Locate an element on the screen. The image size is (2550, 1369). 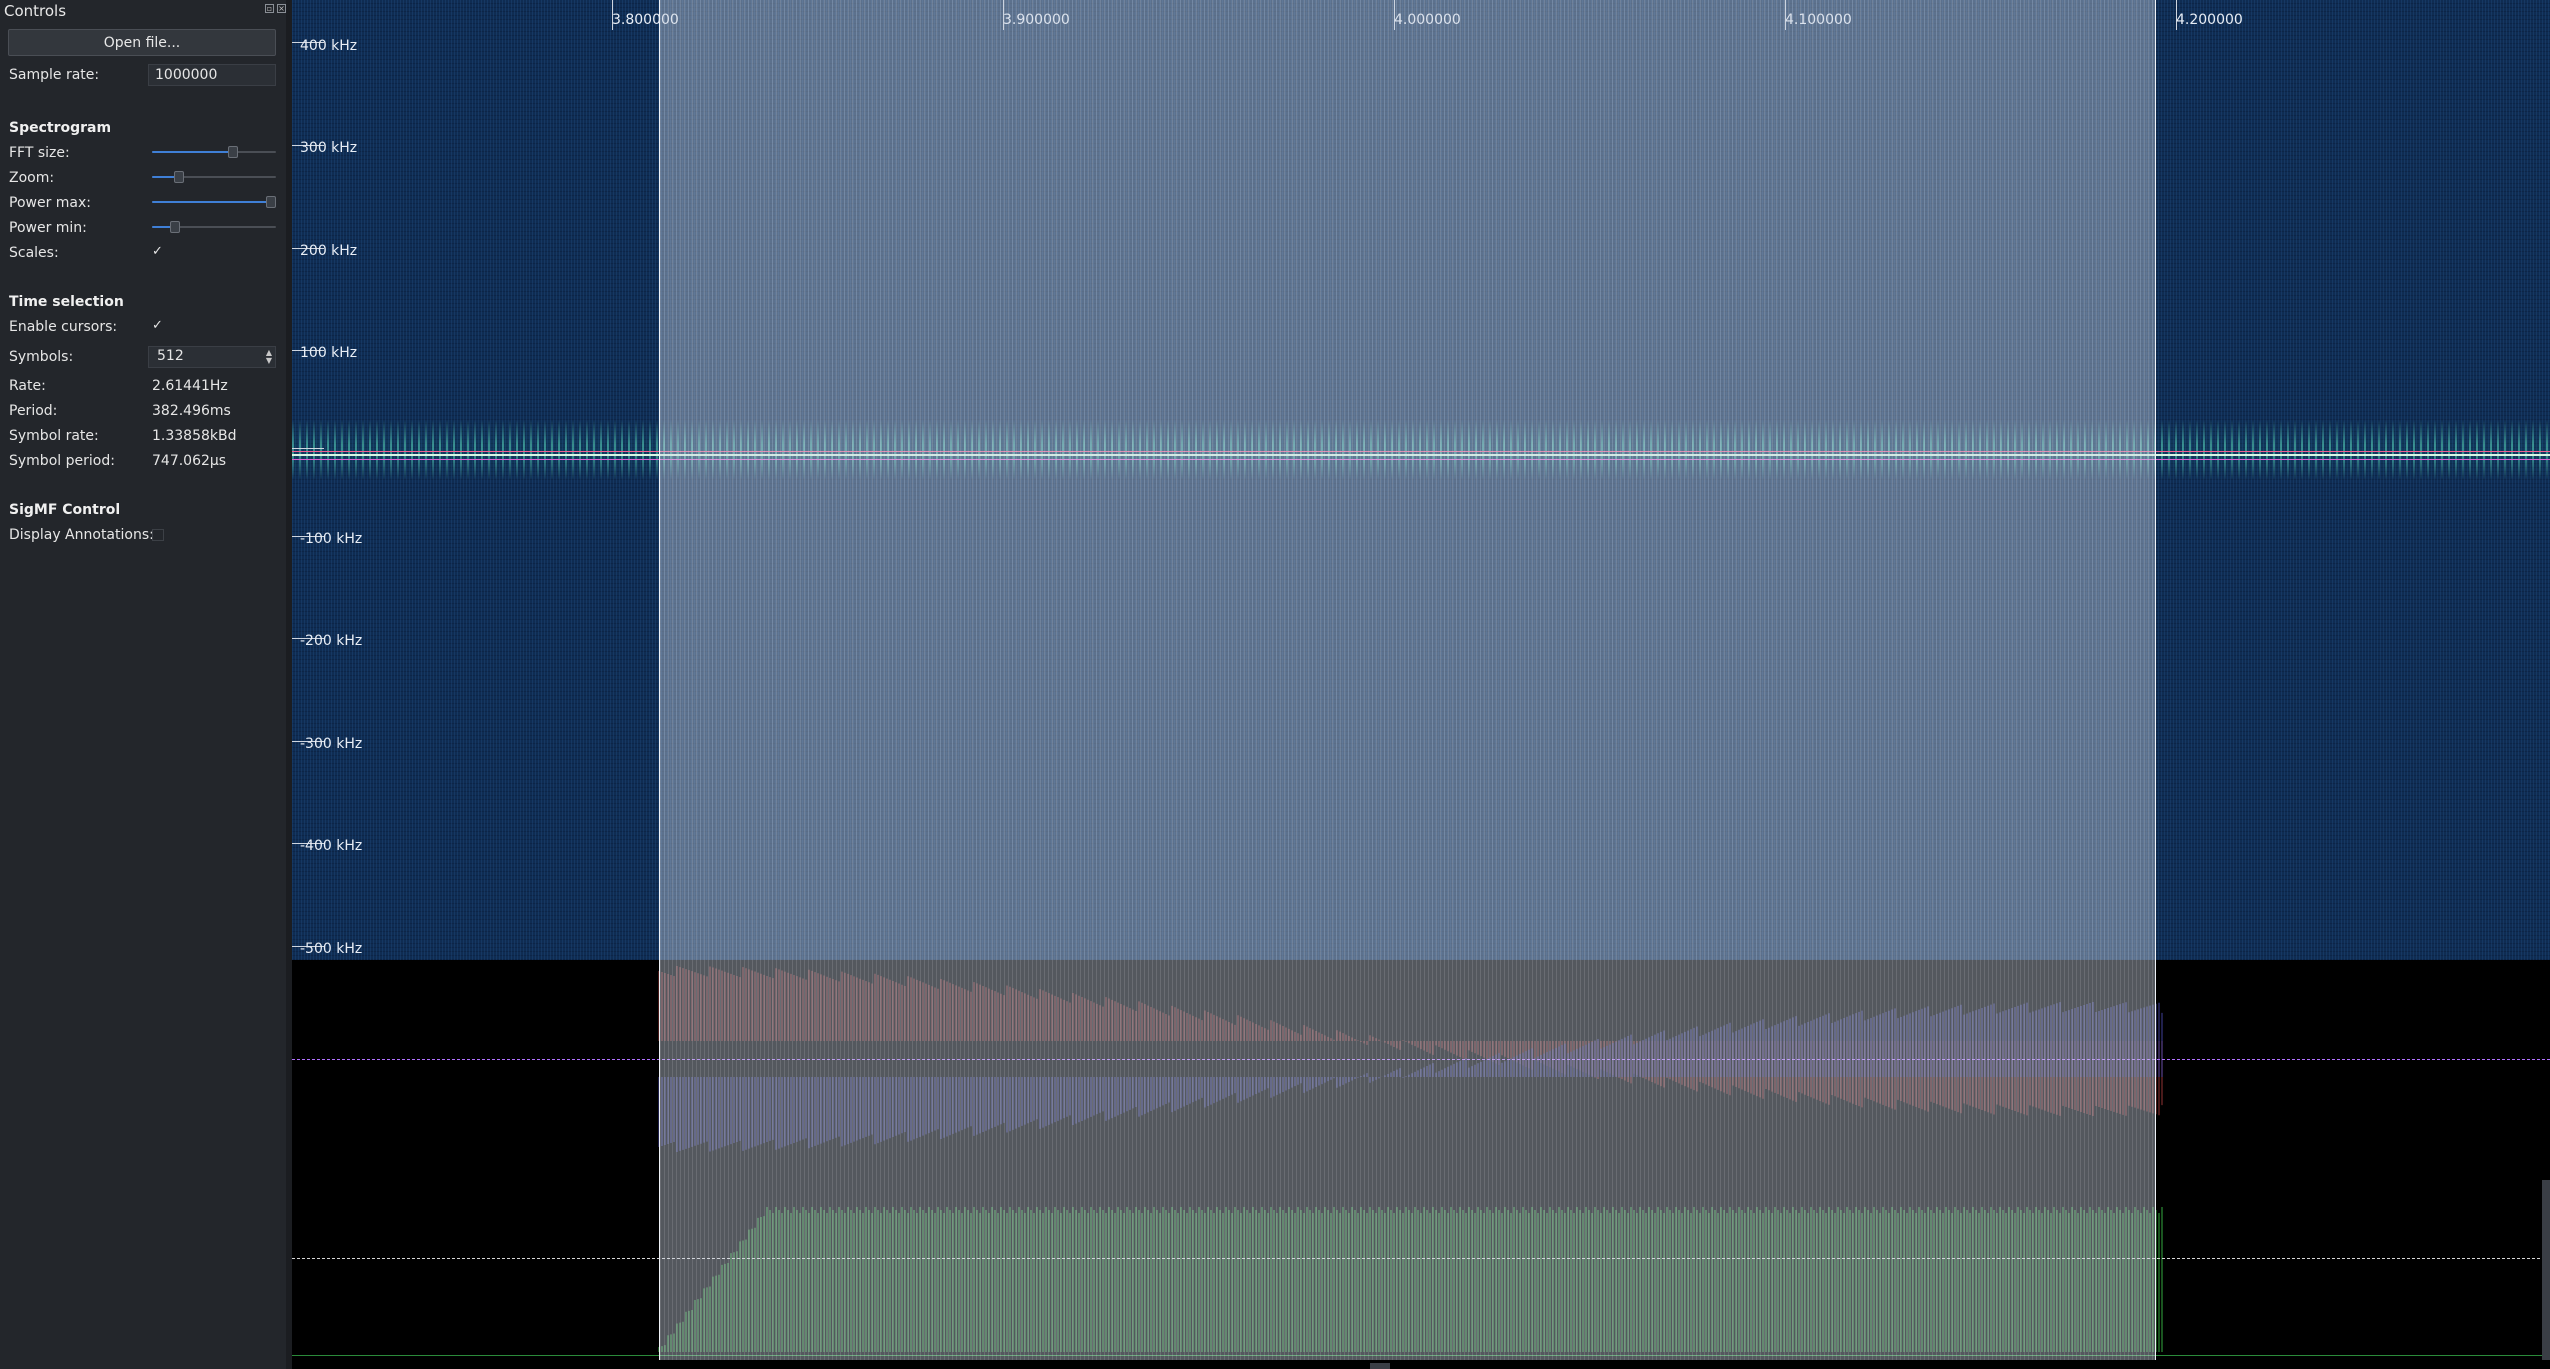
time-label: 3.900000 is located at coordinates (1036, 20).